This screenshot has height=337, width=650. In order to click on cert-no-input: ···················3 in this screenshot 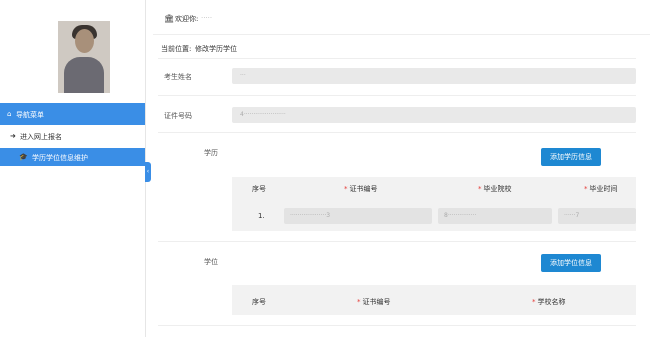, I will do `click(358, 216)`.